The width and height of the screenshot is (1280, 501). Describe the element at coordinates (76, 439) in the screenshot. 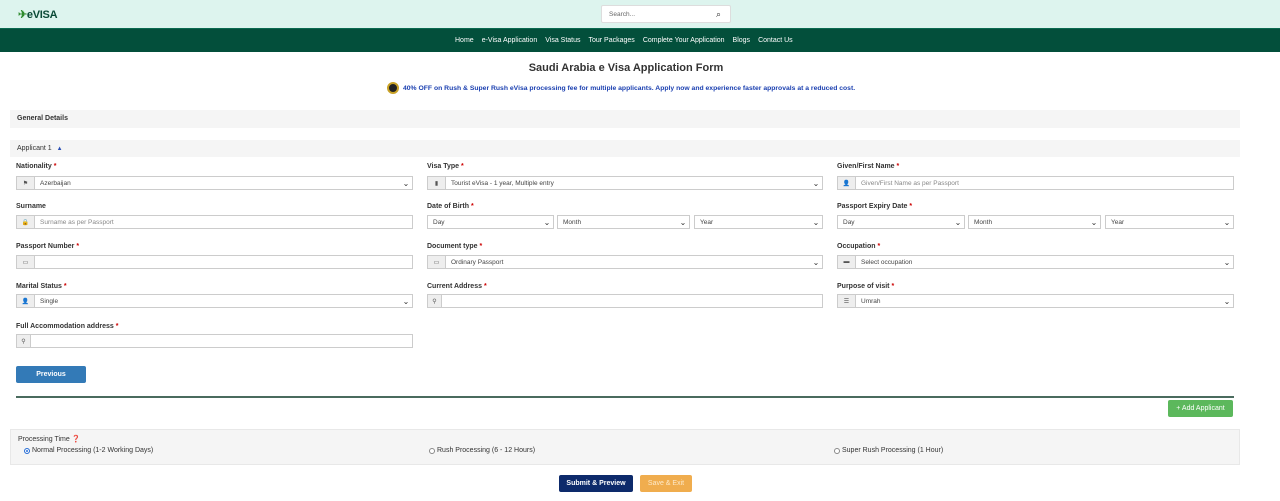

I see `info-icon: ❓` at that location.